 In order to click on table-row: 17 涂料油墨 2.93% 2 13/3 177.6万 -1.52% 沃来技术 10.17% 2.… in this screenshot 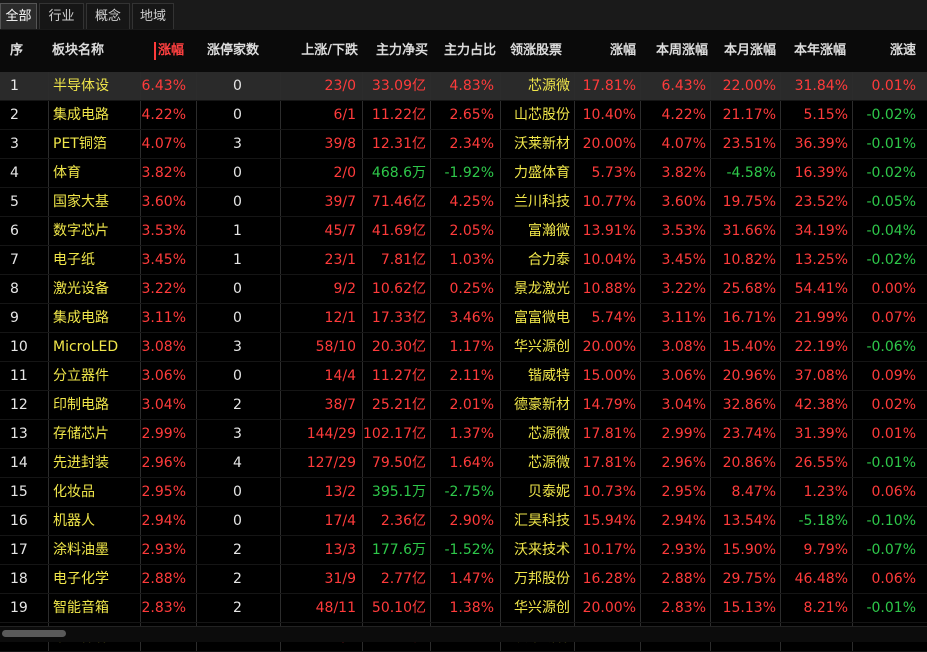, I will do `click(463, 550)`.